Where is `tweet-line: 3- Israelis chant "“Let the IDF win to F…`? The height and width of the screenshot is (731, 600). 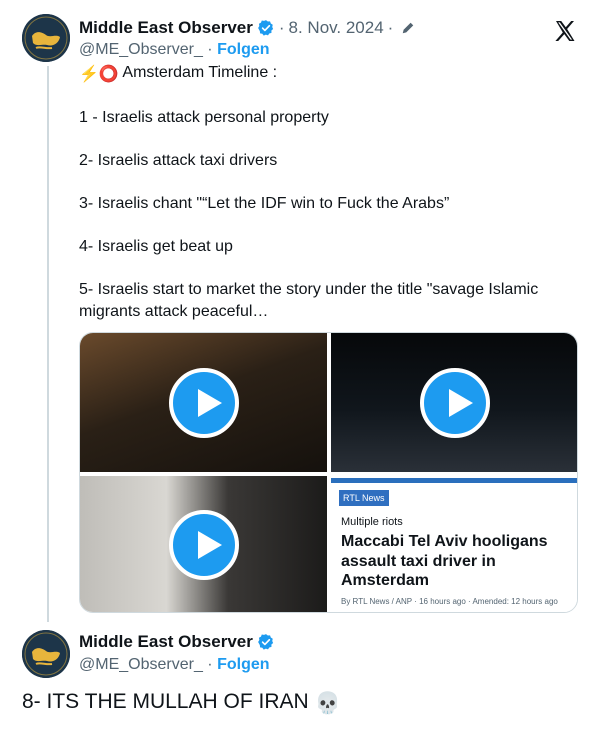 tweet-line: 3- Israelis chant "“Let the IDF win to F… is located at coordinates (264, 203).